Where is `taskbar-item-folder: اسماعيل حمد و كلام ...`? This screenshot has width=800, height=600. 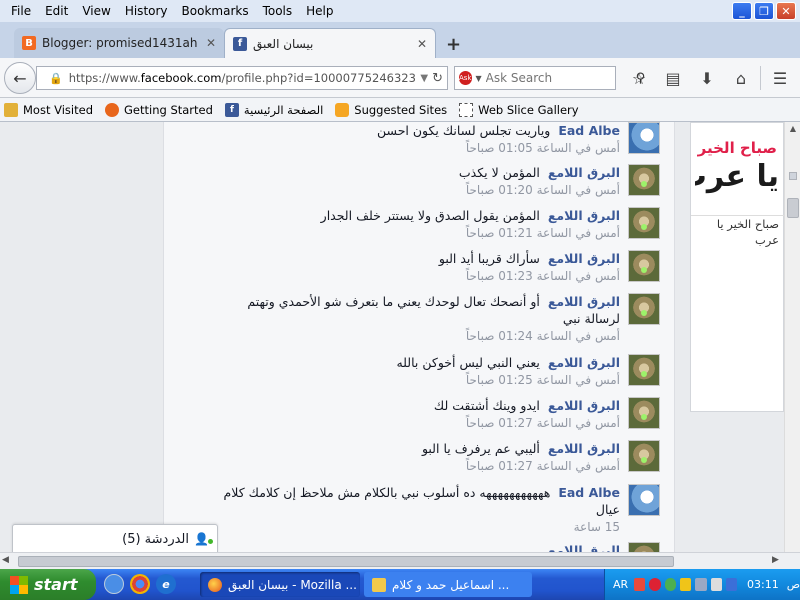 taskbar-item-folder: اسماعيل حمد و كلام ... is located at coordinates (448, 584).